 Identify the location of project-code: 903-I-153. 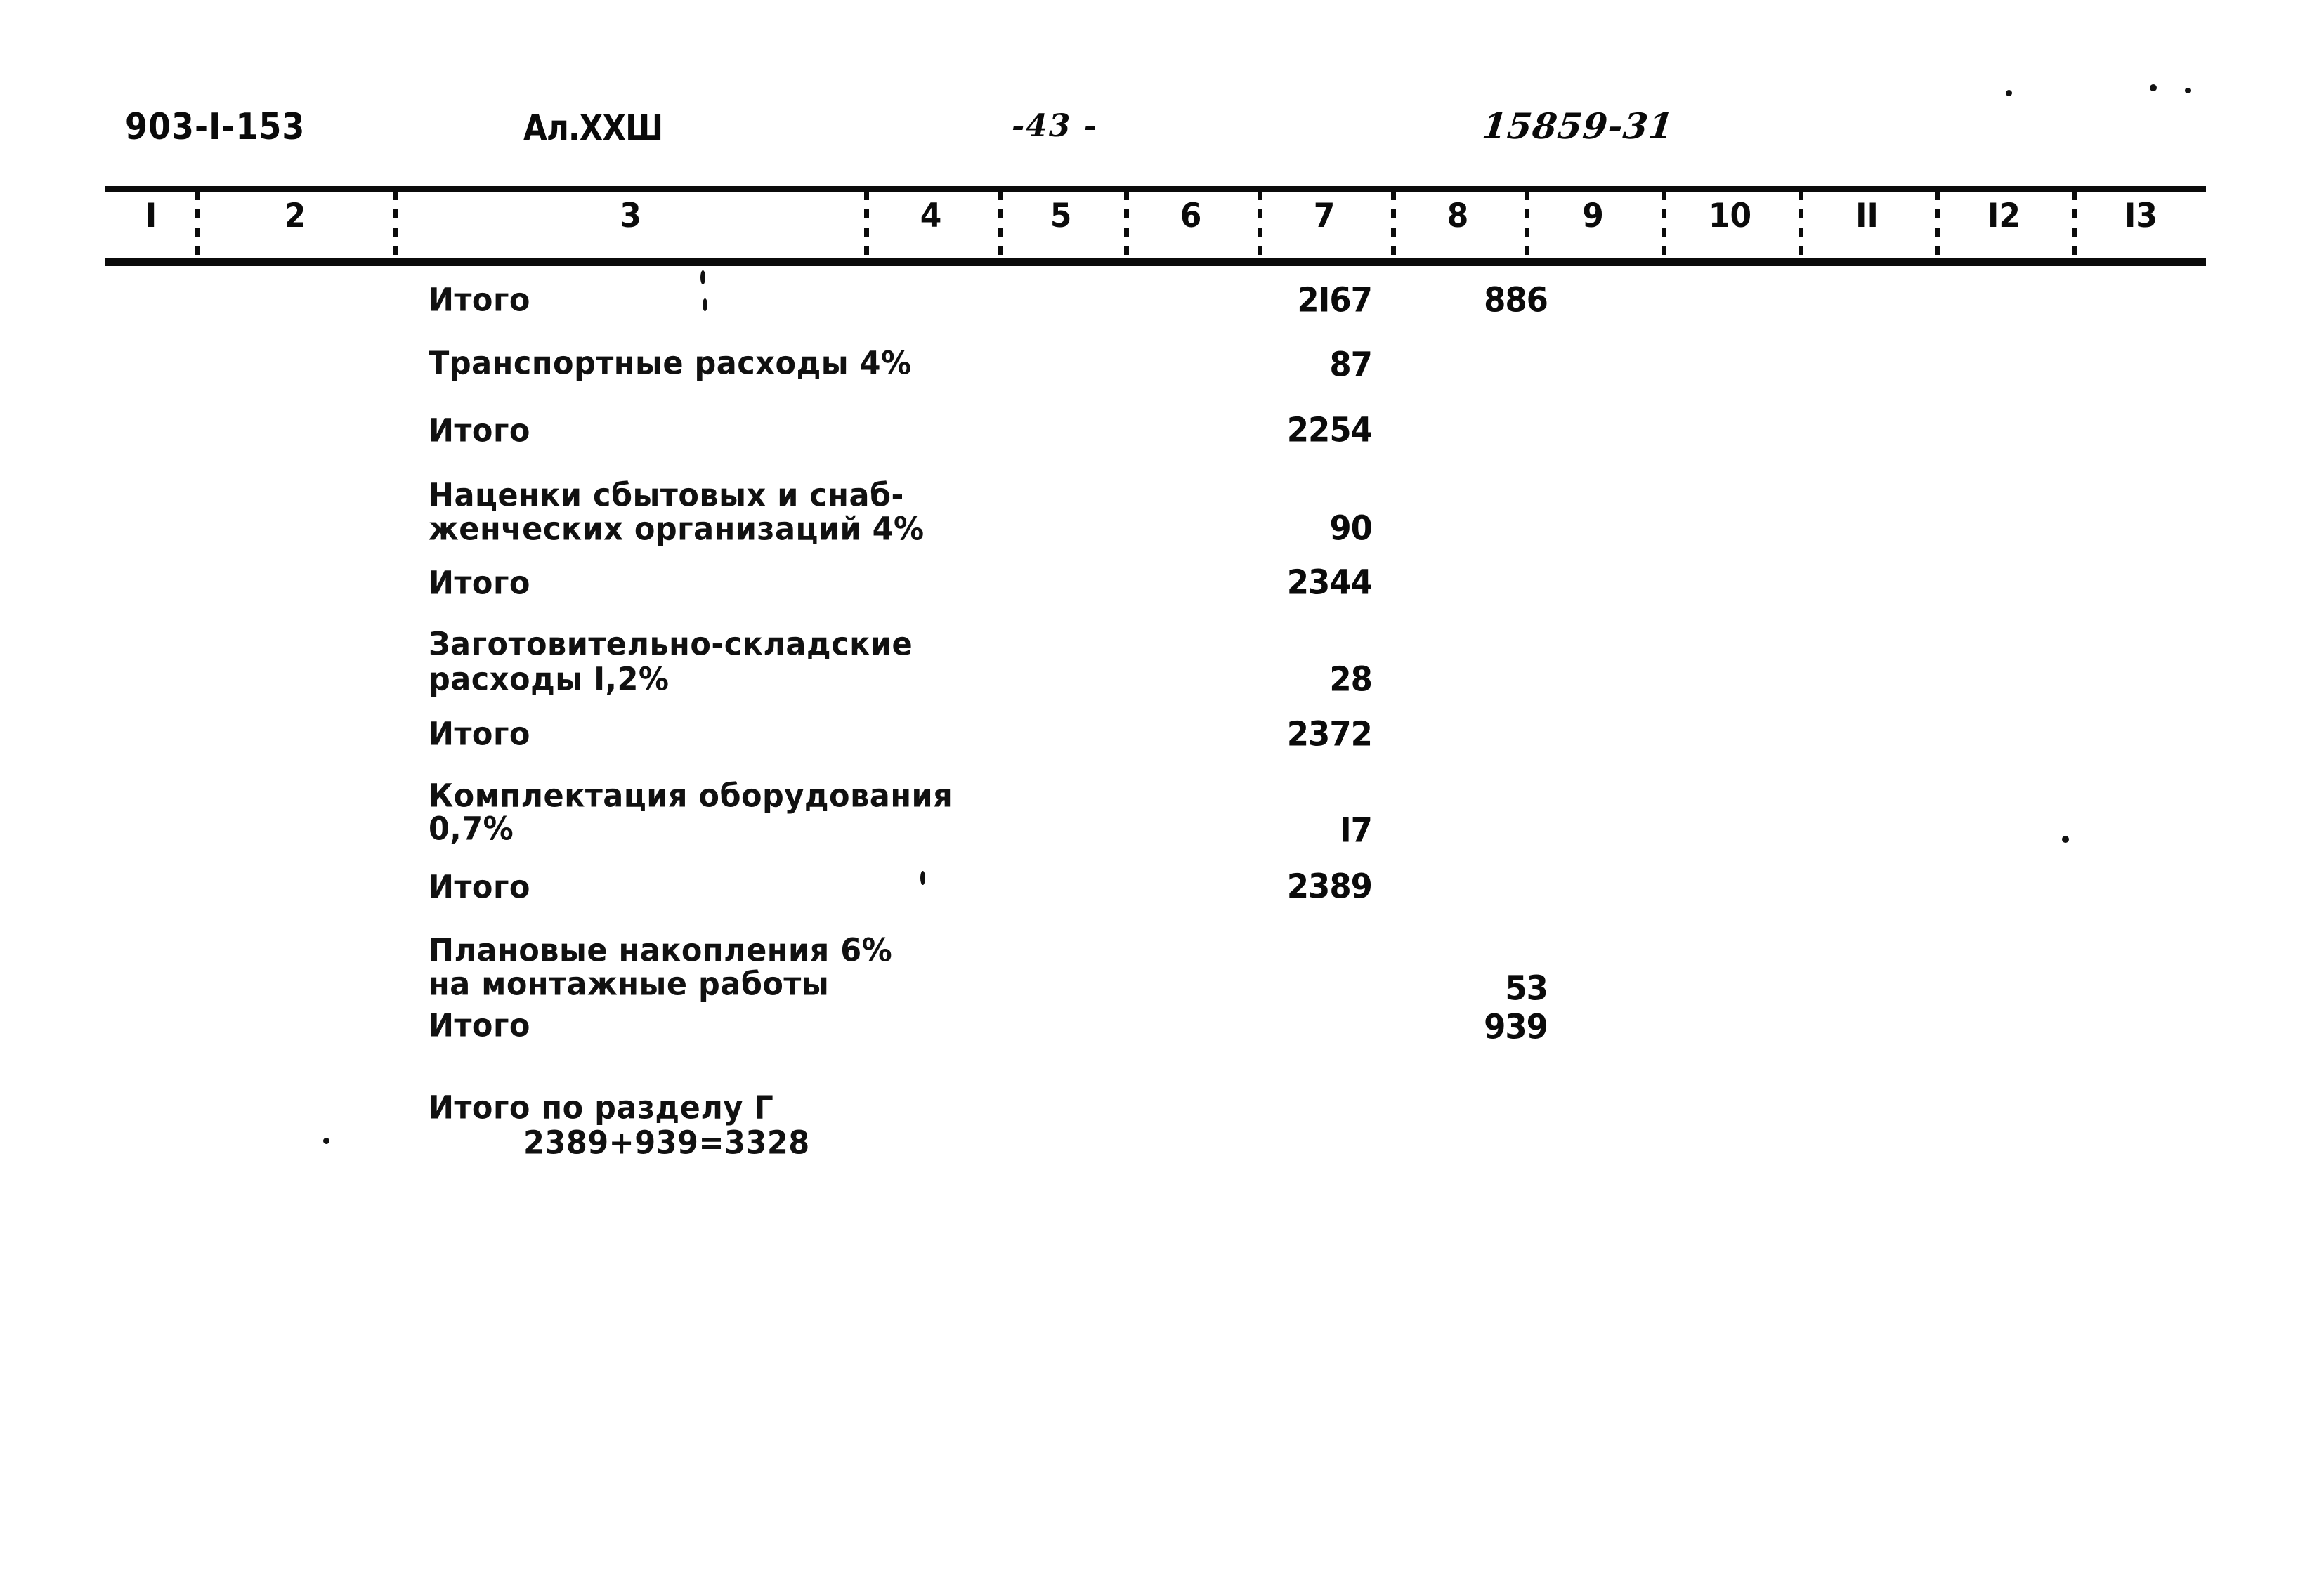
(216, 126).